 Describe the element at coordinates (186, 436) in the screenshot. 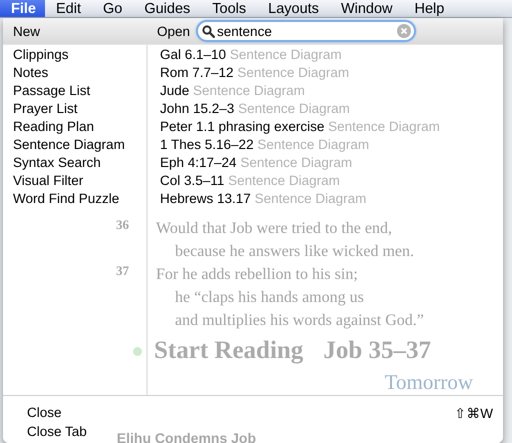

I see `section-heading: Elihu Condemns Job` at that location.